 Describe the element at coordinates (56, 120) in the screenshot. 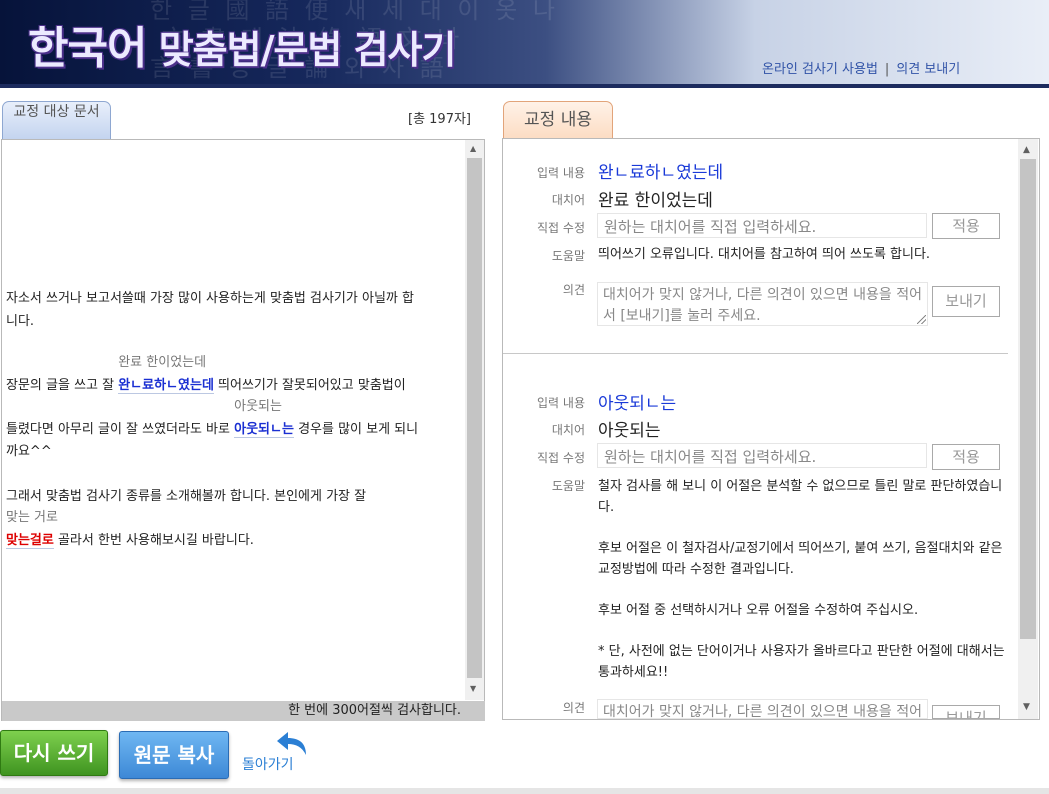

I see `tab-source-document: 교정 대상 문서` at that location.